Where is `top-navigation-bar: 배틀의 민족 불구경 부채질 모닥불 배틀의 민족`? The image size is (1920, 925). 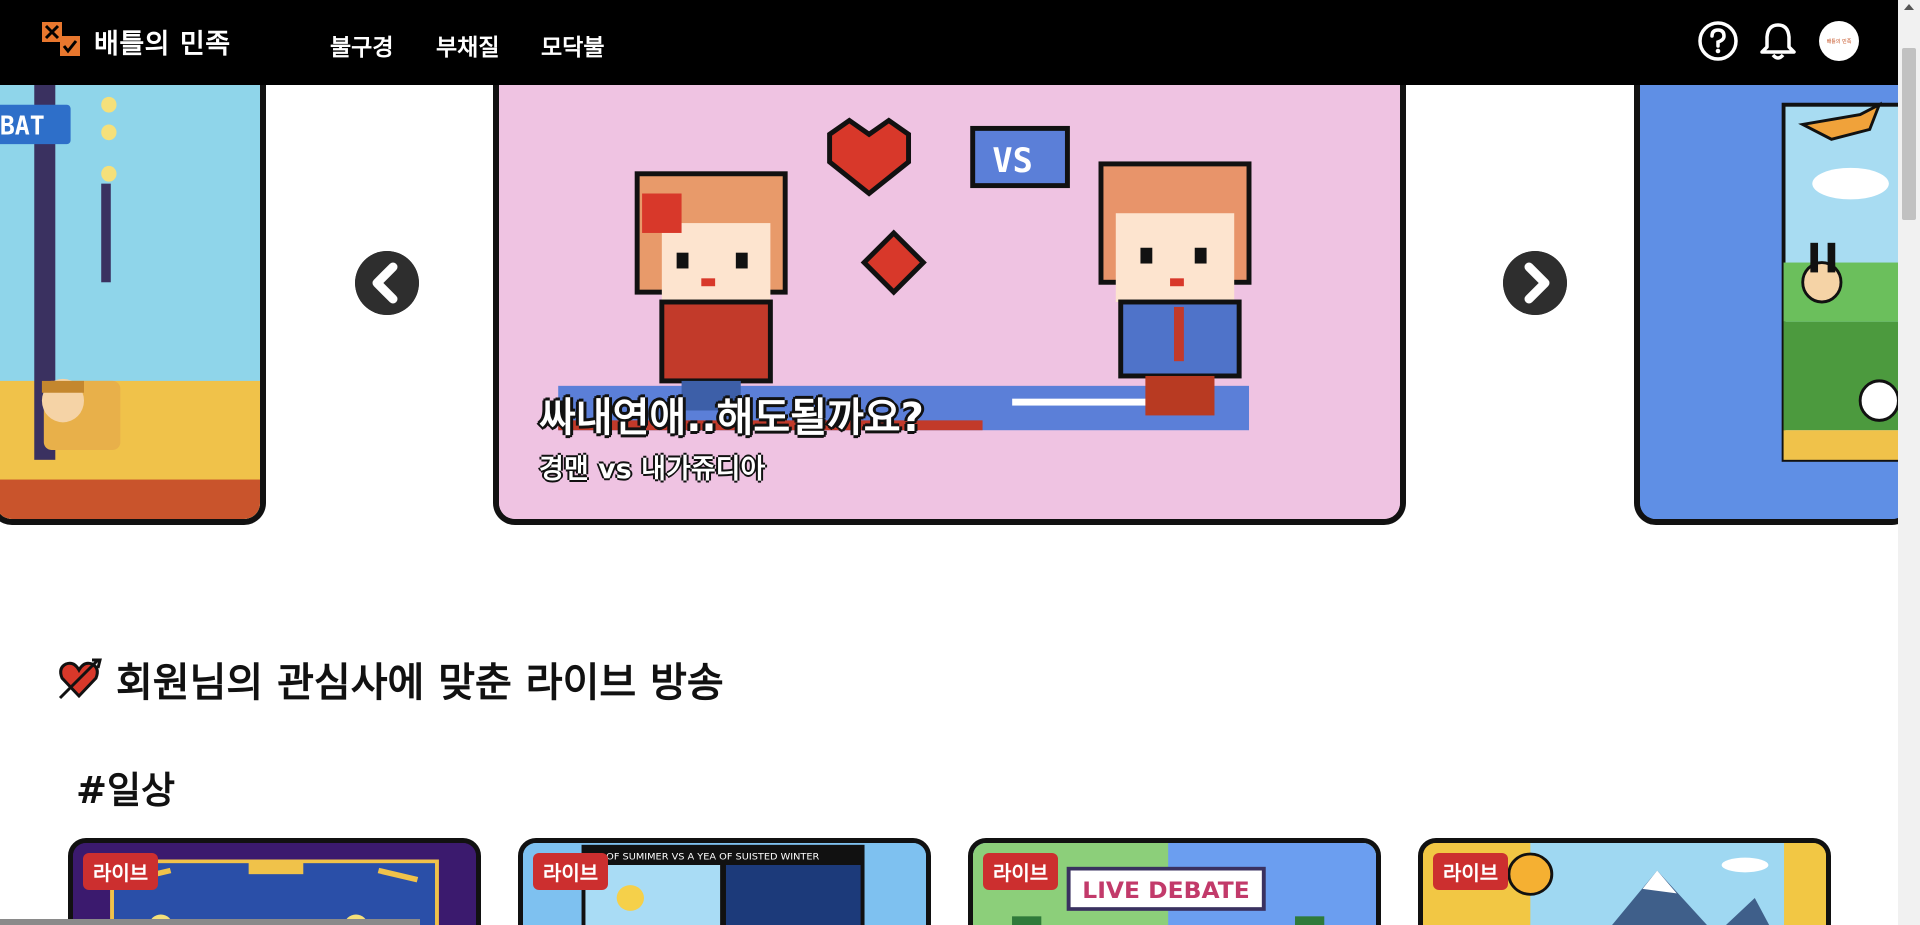 top-navigation-bar: 배틀의 민족 불구경 부채질 모닥불 배틀의 민족 is located at coordinates (949, 42).